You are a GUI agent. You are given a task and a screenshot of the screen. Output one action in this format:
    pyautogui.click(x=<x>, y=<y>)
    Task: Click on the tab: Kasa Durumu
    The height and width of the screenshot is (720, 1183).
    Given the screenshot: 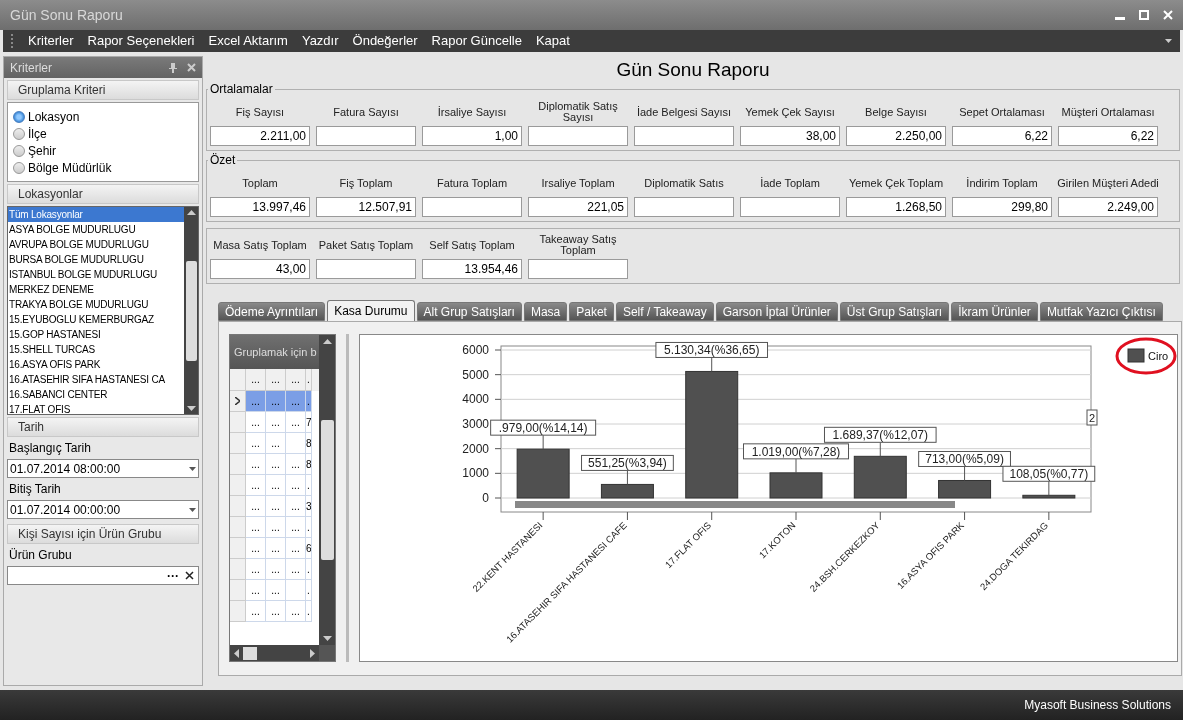 What is the action you would take?
    pyautogui.click(x=371, y=310)
    